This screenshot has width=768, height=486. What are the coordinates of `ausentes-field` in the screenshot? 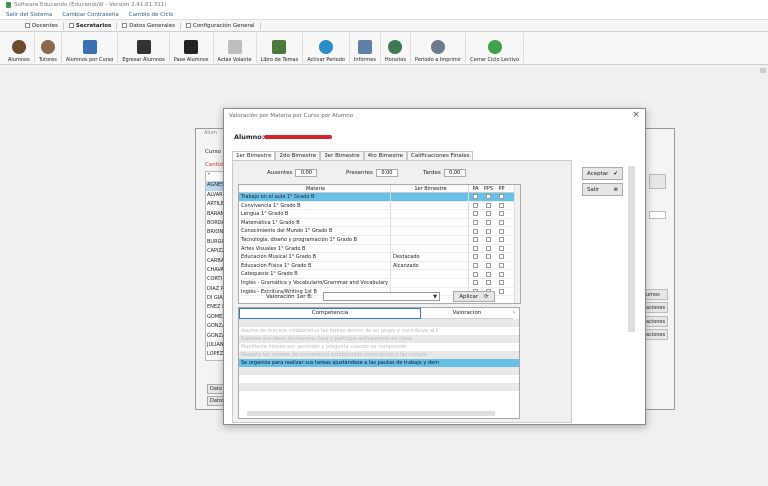 It's located at (306, 173).